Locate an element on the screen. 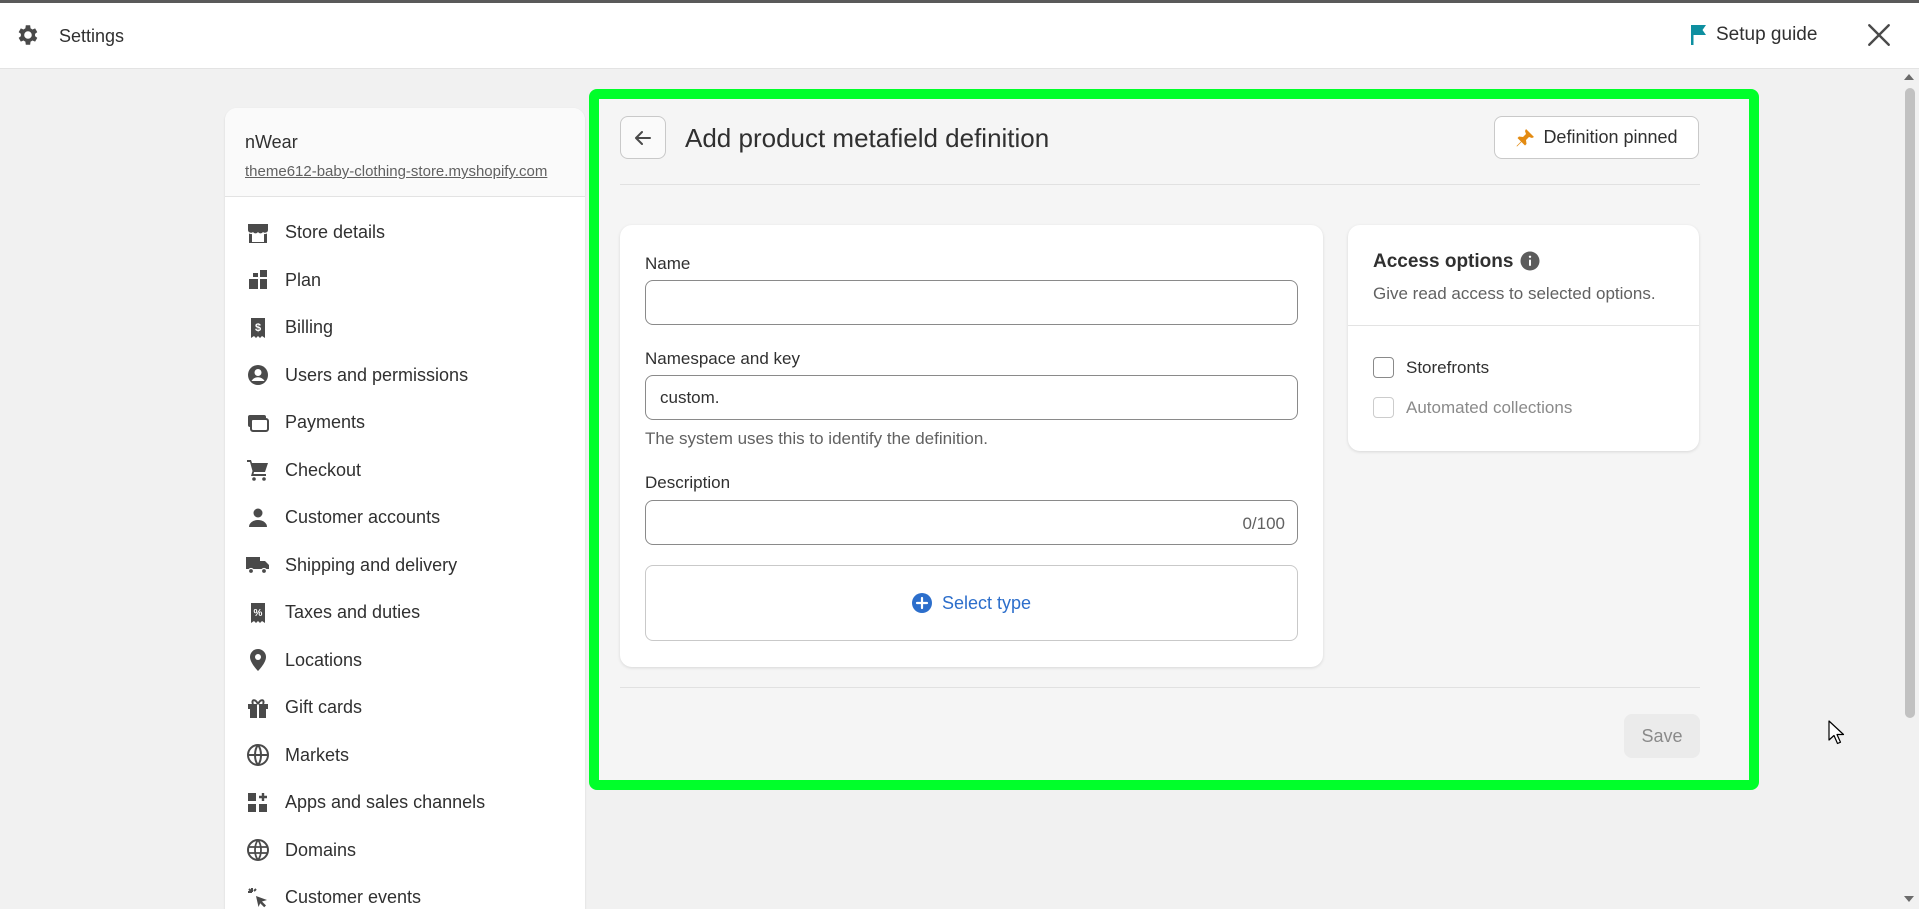 This screenshot has height=909, width=1919. cart-icon is located at coordinates (258, 470).